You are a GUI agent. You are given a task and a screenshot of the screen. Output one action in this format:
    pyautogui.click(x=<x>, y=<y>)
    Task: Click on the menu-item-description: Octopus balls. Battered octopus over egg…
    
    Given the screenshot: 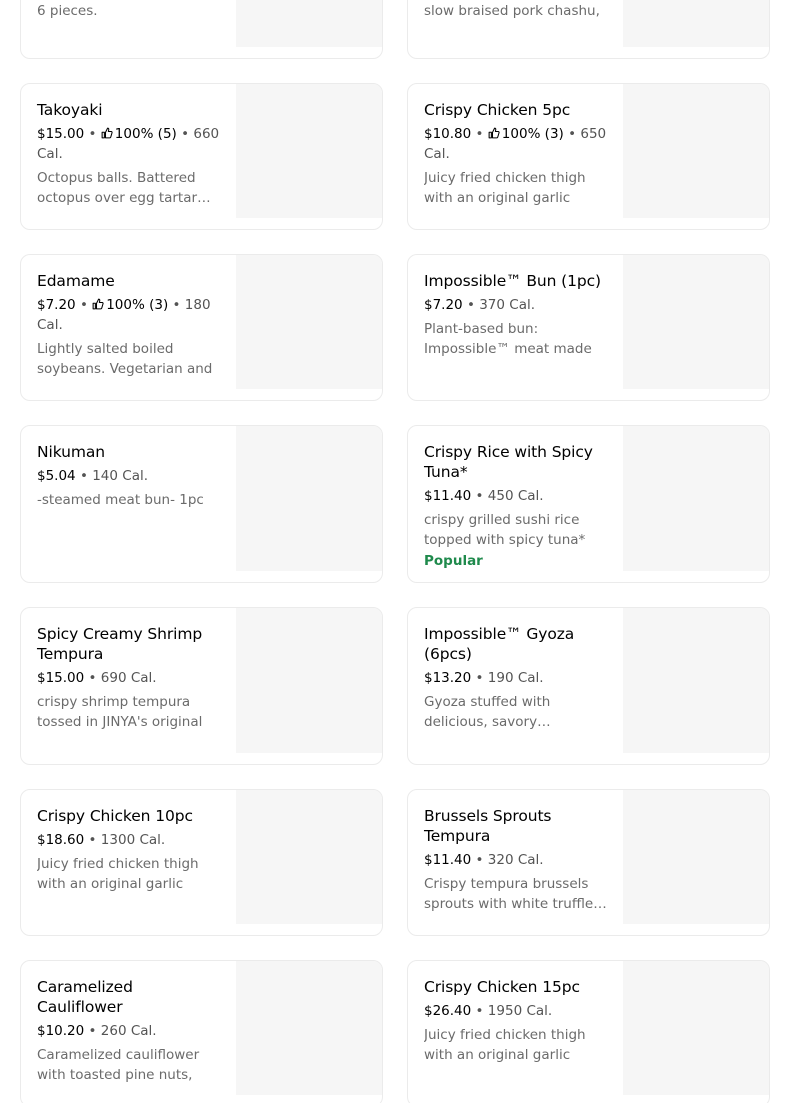 What is the action you would take?
    pyautogui.click(x=117, y=188)
    